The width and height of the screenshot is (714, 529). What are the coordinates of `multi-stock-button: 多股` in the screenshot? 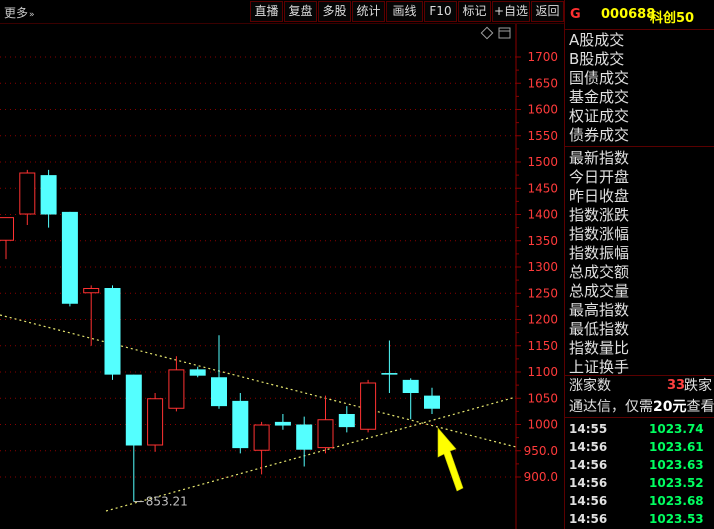 It's located at (334, 11).